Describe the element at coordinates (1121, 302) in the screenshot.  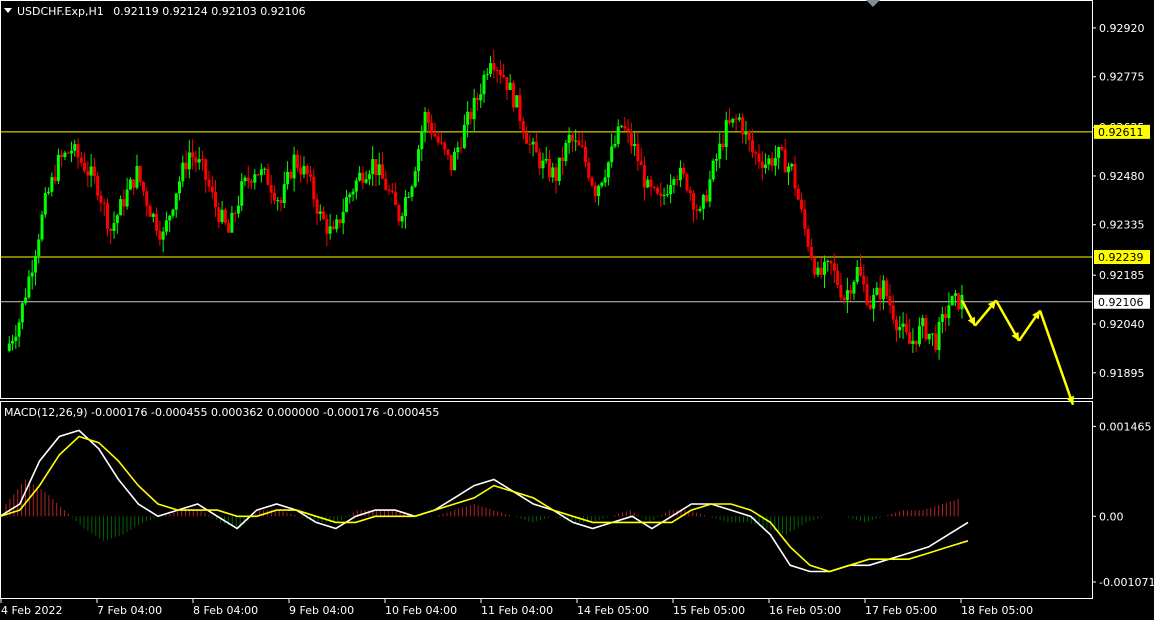
I see `current-price-label: 0.92106` at that location.